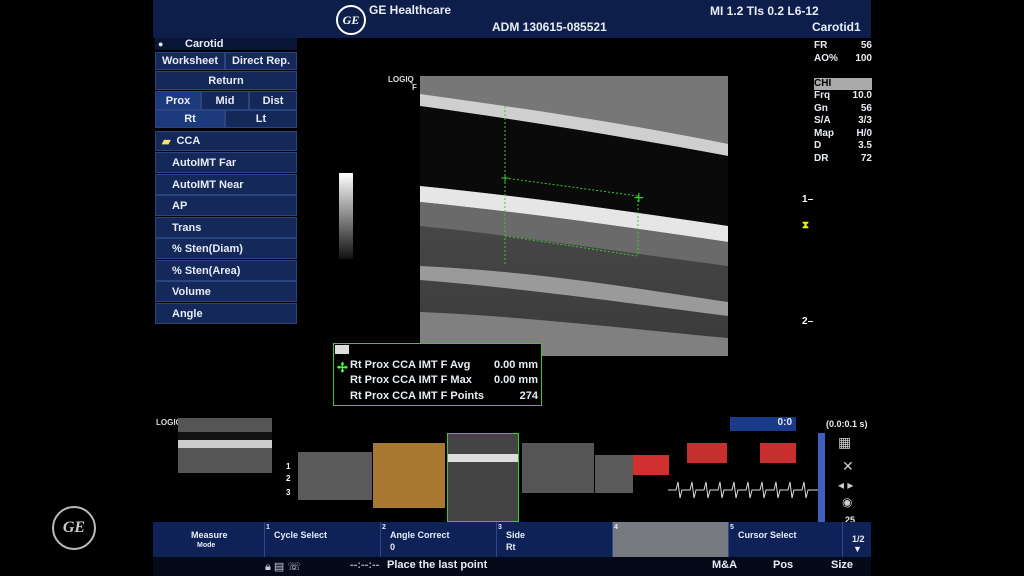 The height and width of the screenshot is (576, 1024). What do you see at coordinates (351, 20) in the screenshot?
I see `ge-logo-icon: GE` at bounding box center [351, 20].